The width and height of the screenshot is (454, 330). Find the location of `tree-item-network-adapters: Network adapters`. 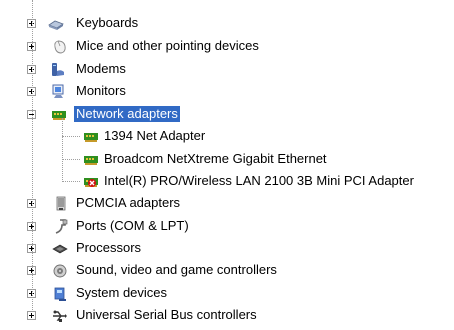

tree-item-network-adapters: Network adapters is located at coordinates (227, 115).